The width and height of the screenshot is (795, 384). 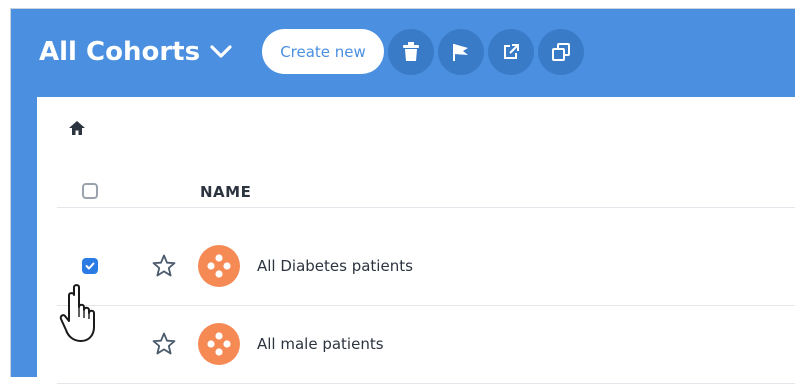 I want to click on home-icon, so click(x=77, y=128).